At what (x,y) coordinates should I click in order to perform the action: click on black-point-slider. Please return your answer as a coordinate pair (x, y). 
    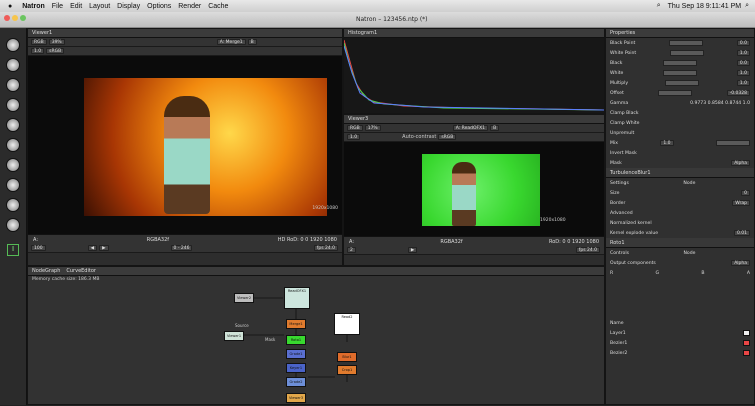
    Looking at the image, I should click on (686, 43).